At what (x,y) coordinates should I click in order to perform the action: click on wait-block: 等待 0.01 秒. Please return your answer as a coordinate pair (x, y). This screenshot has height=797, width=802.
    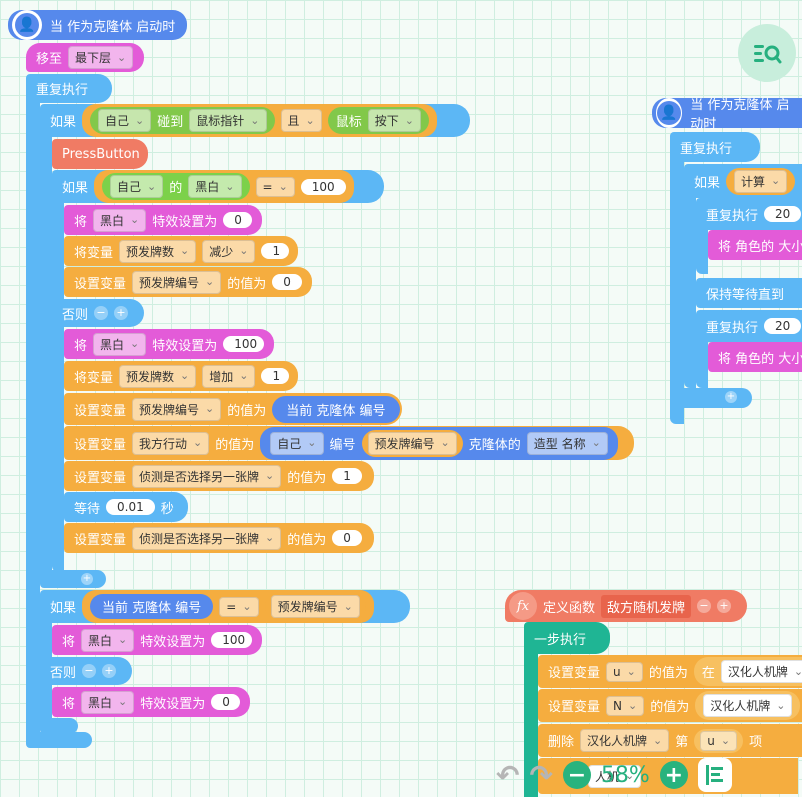
    Looking at the image, I should click on (126, 507).